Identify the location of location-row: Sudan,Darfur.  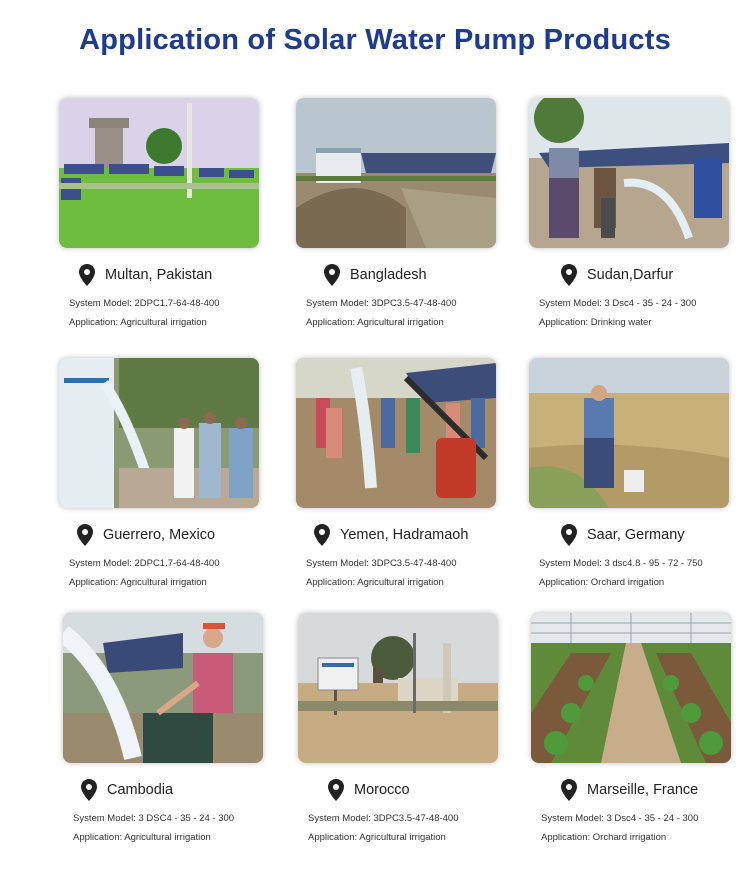
(617, 275).